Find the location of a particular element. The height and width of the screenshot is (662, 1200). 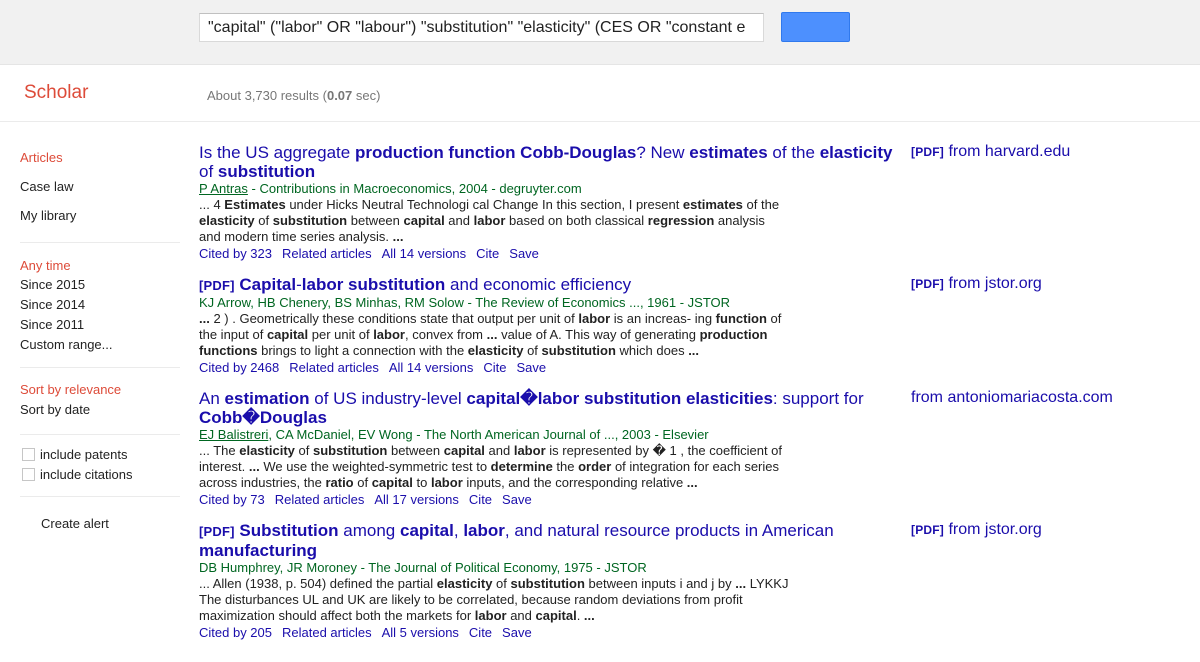

search-button is located at coordinates (815, 27).